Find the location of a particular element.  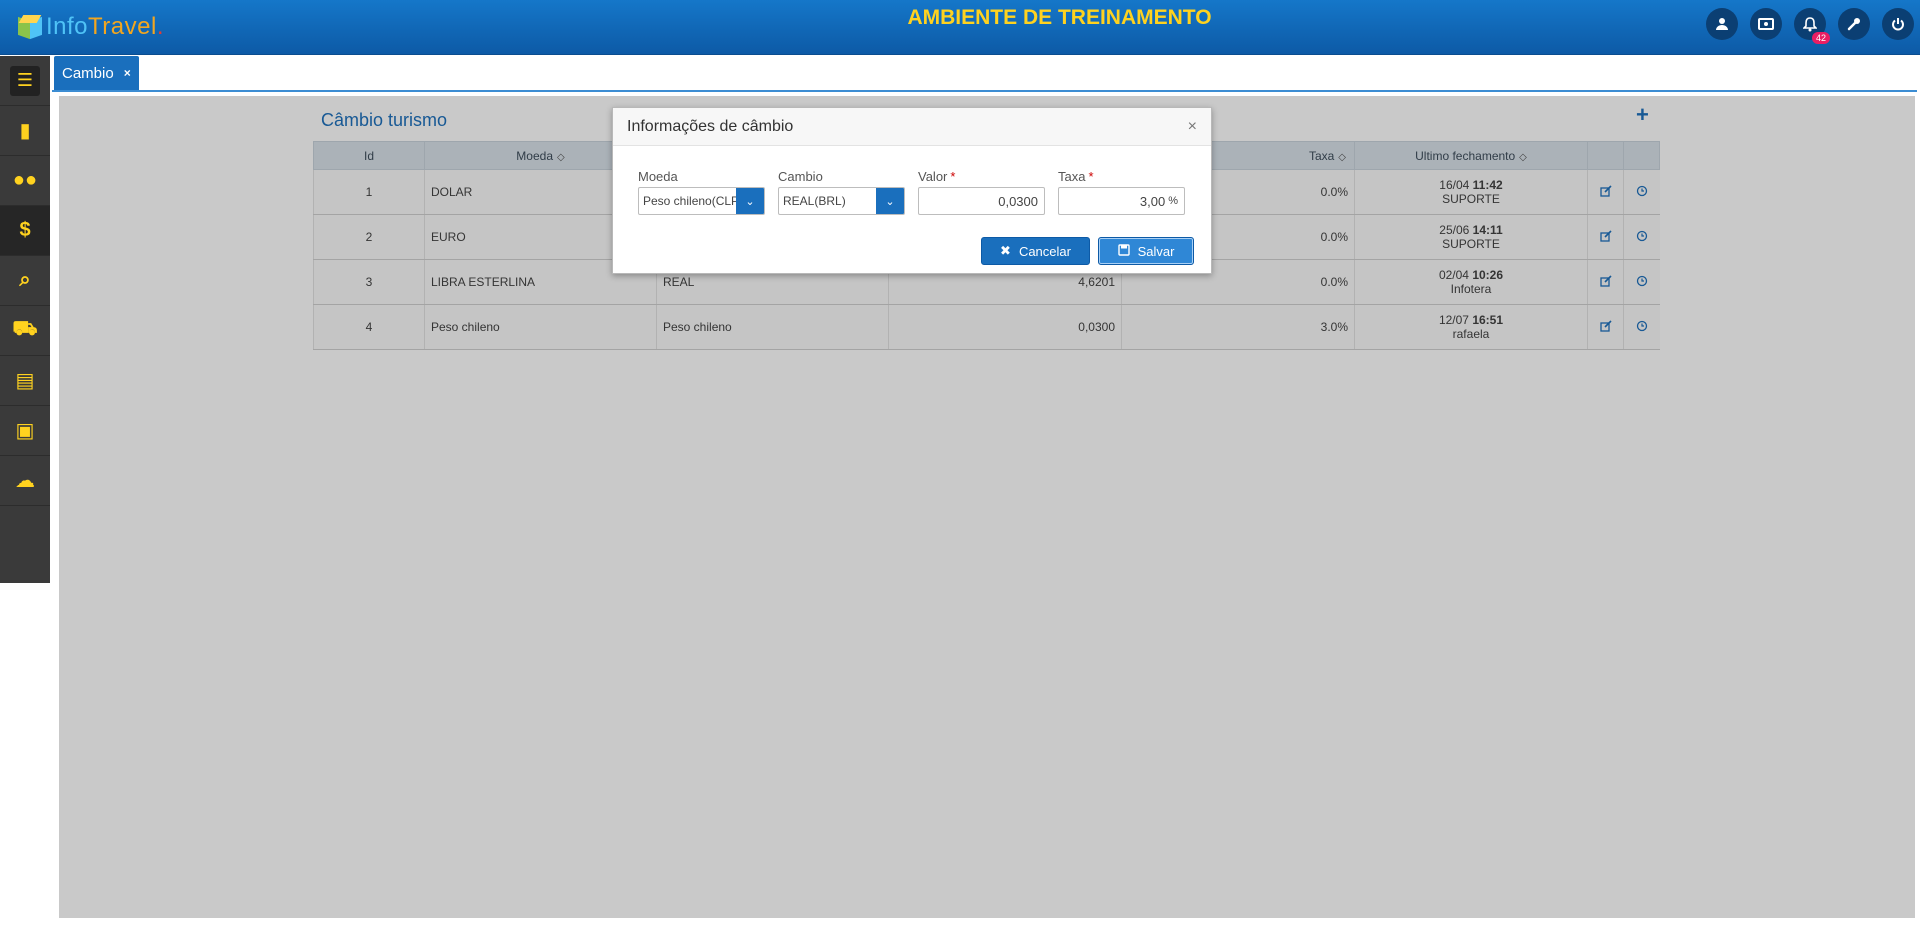

valor-input: 0,0300 is located at coordinates (981, 201).